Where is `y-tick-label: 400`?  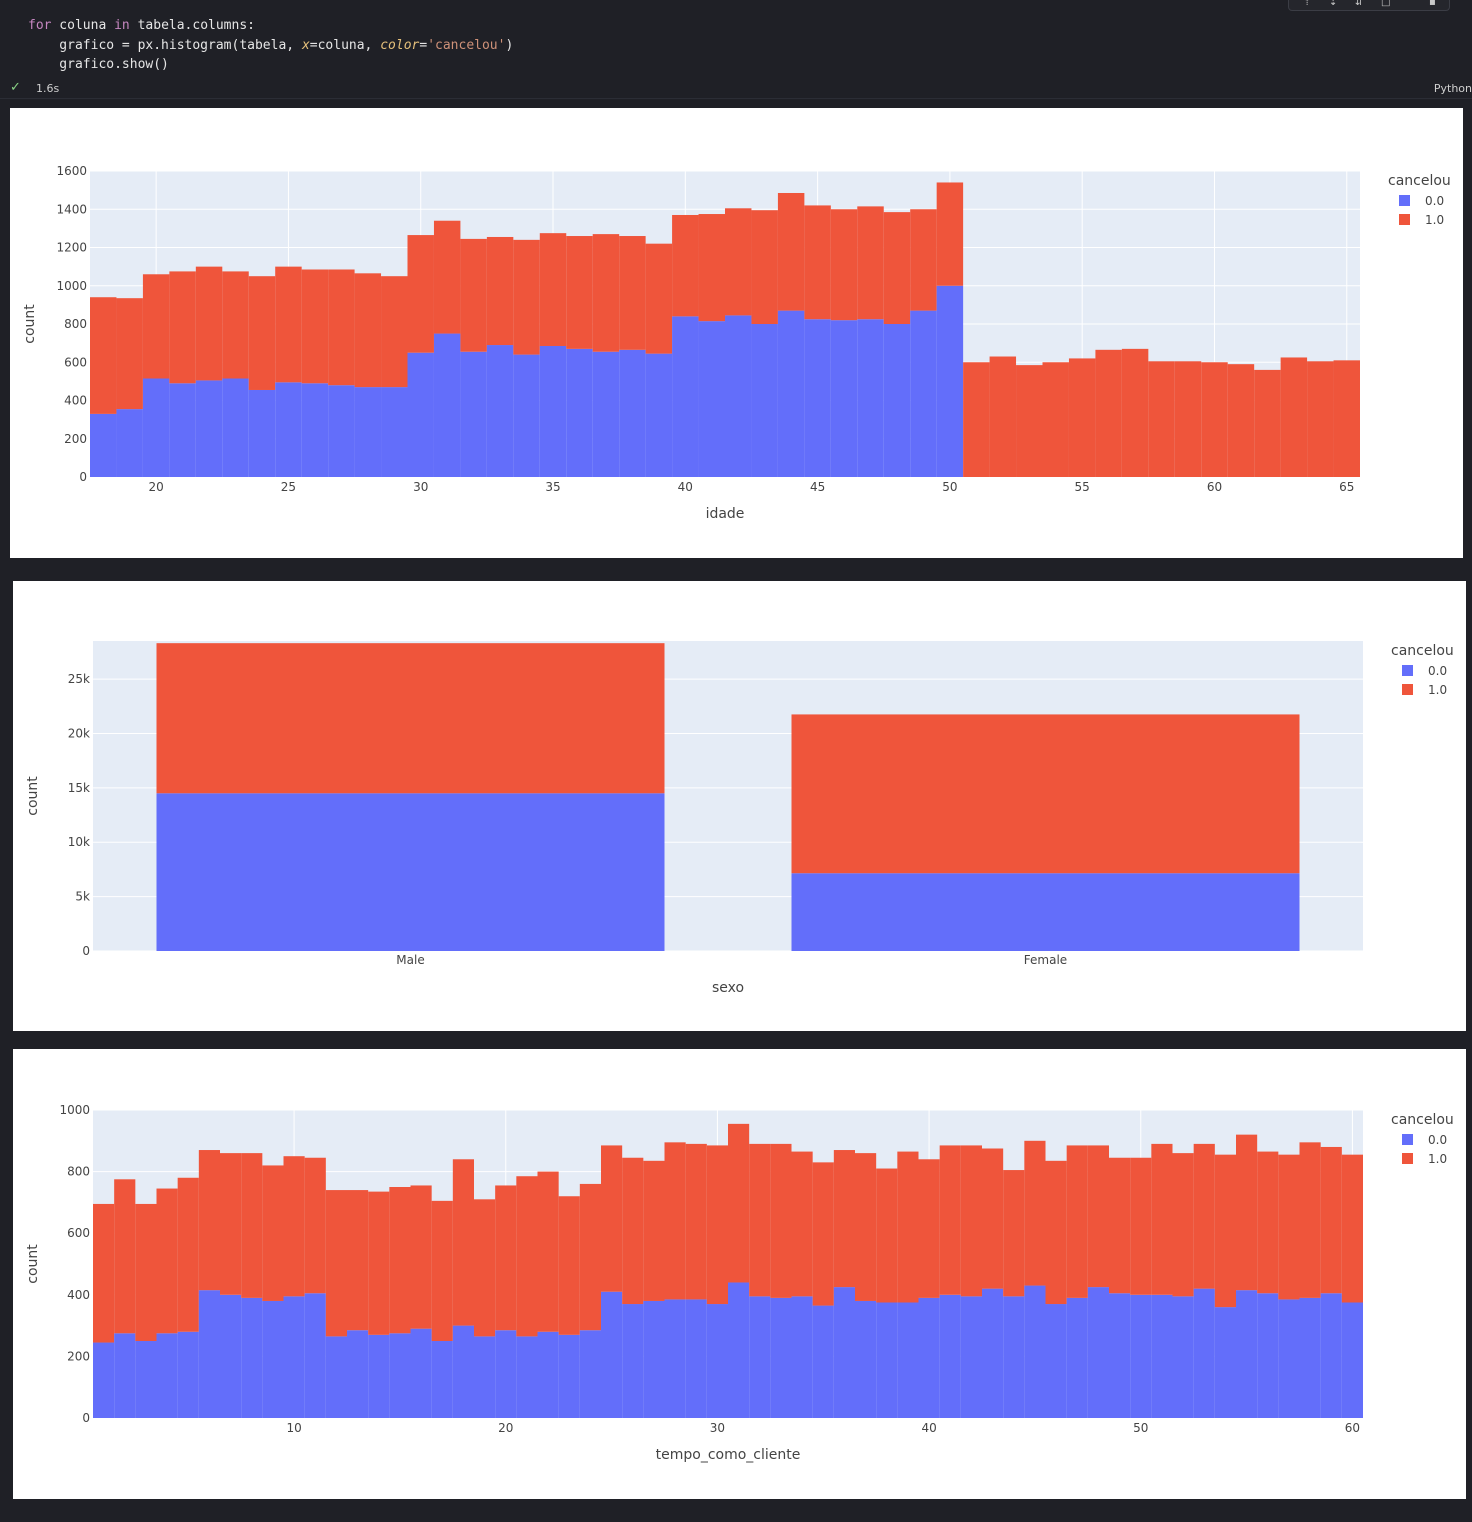
y-tick-label: 400 is located at coordinates (78, 1295).